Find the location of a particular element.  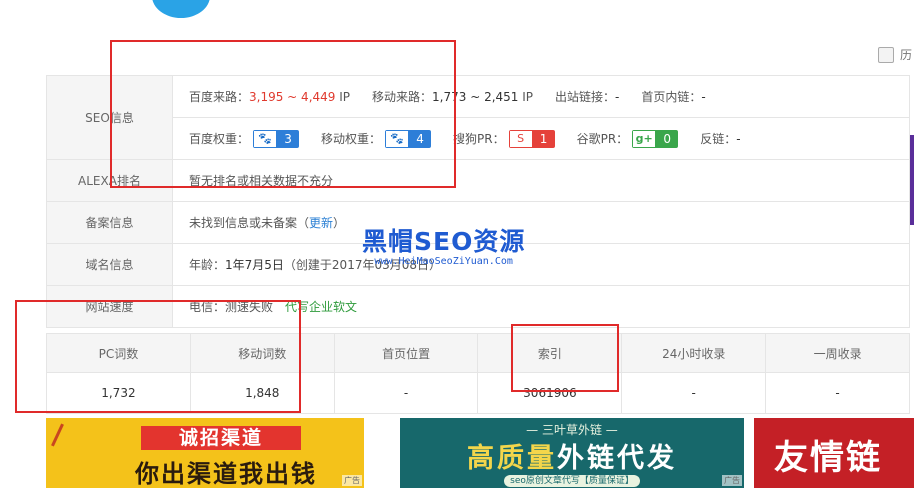

label-speed: 网站速度 is located at coordinates (109, 306).